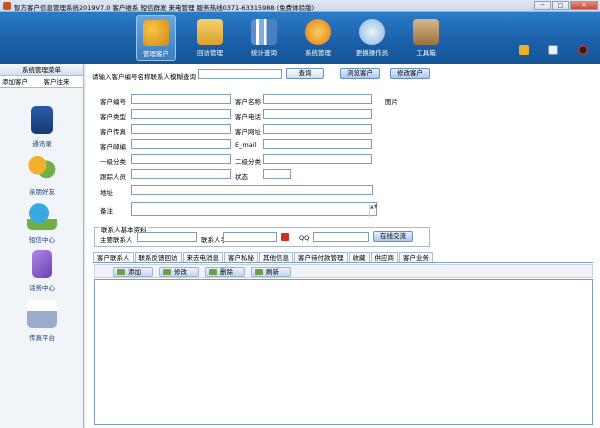  I want to click on lock-icon, so click(524, 50).